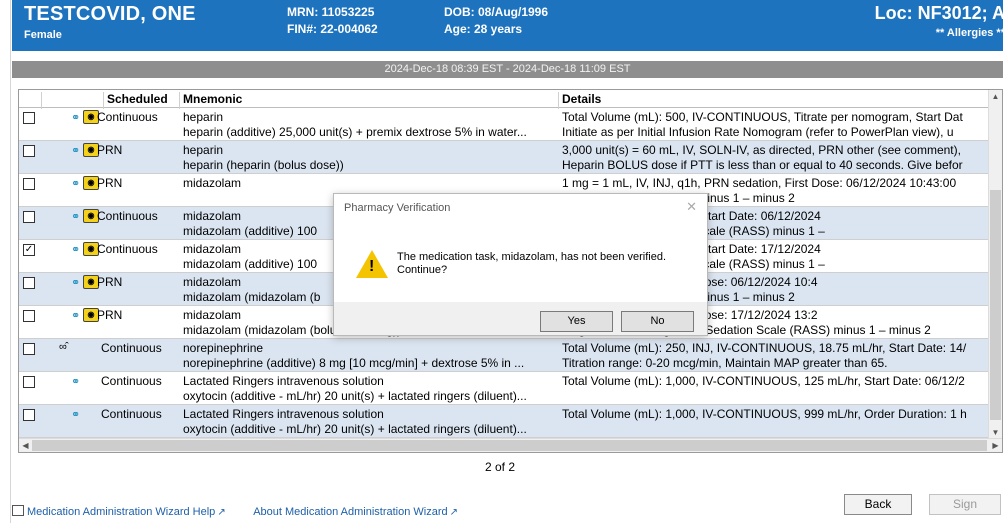 The height and width of the screenshot is (523, 1003). I want to click on horizontal-scroll-thumb, so click(509, 445).